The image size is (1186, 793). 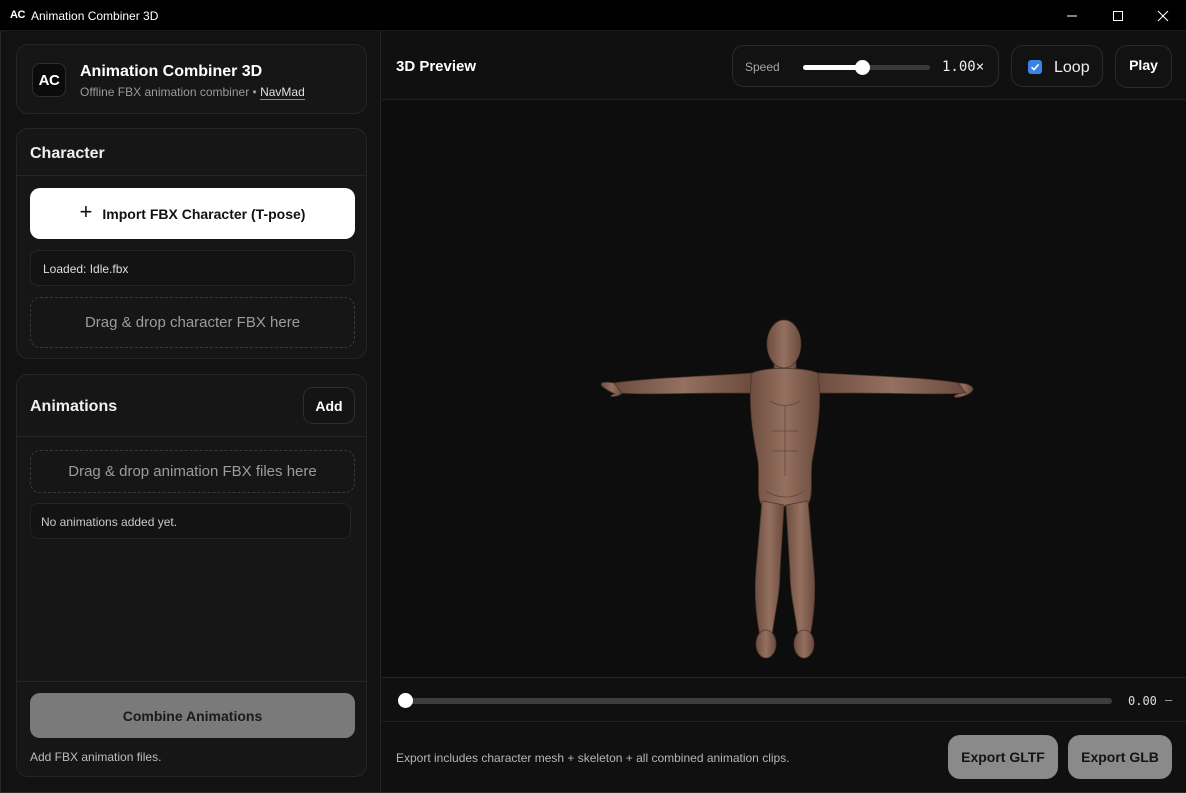 I want to click on animations-footer-divider, so click(x=191, y=681).